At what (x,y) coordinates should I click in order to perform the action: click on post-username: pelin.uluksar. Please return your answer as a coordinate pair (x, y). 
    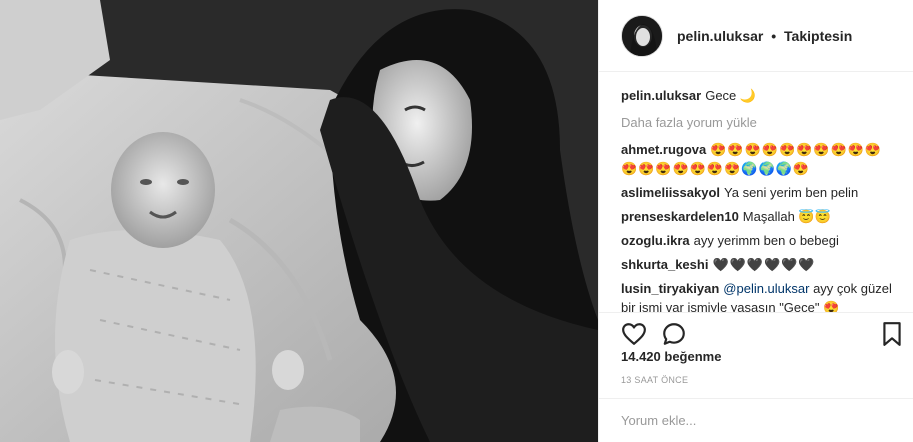
    Looking at the image, I should click on (720, 36).